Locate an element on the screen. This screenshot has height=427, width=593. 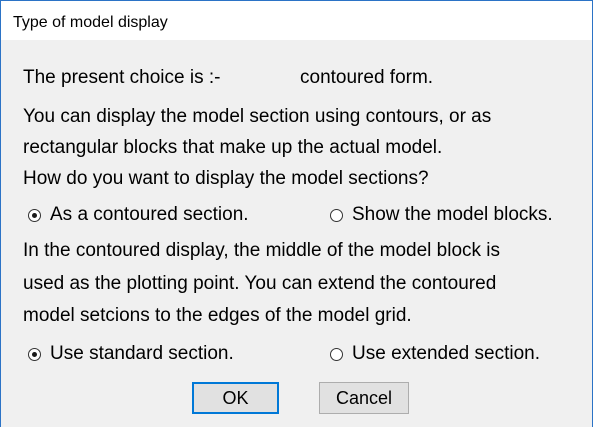
radio-label: Use standard section. is located at coordinates (142, 353).